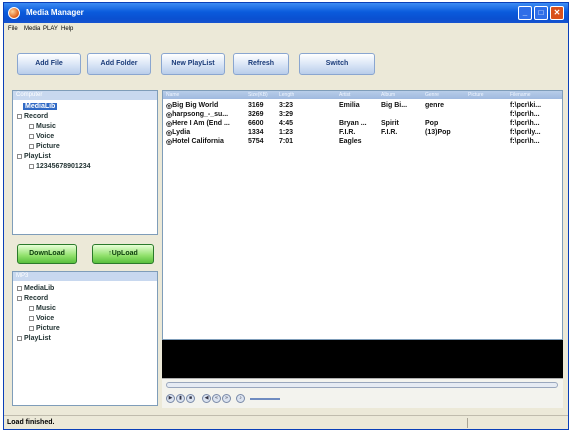  Describe the element at coordinates (261, 64) in the screenshot. I see `refresh-button: Refresh` at that location.